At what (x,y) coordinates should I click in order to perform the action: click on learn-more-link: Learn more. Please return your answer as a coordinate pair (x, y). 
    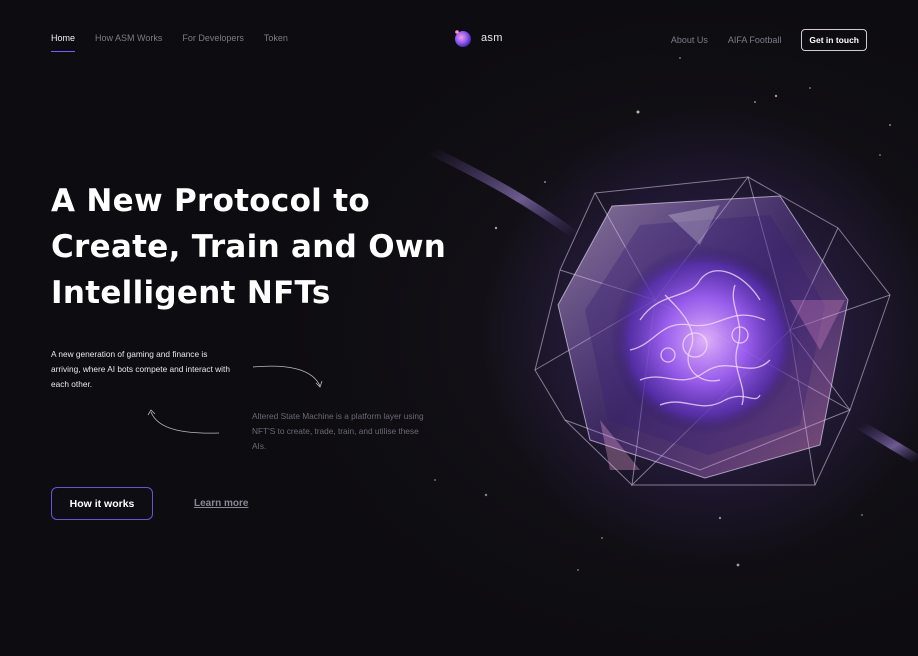
    Looking at the image, I should click on (221, 503).